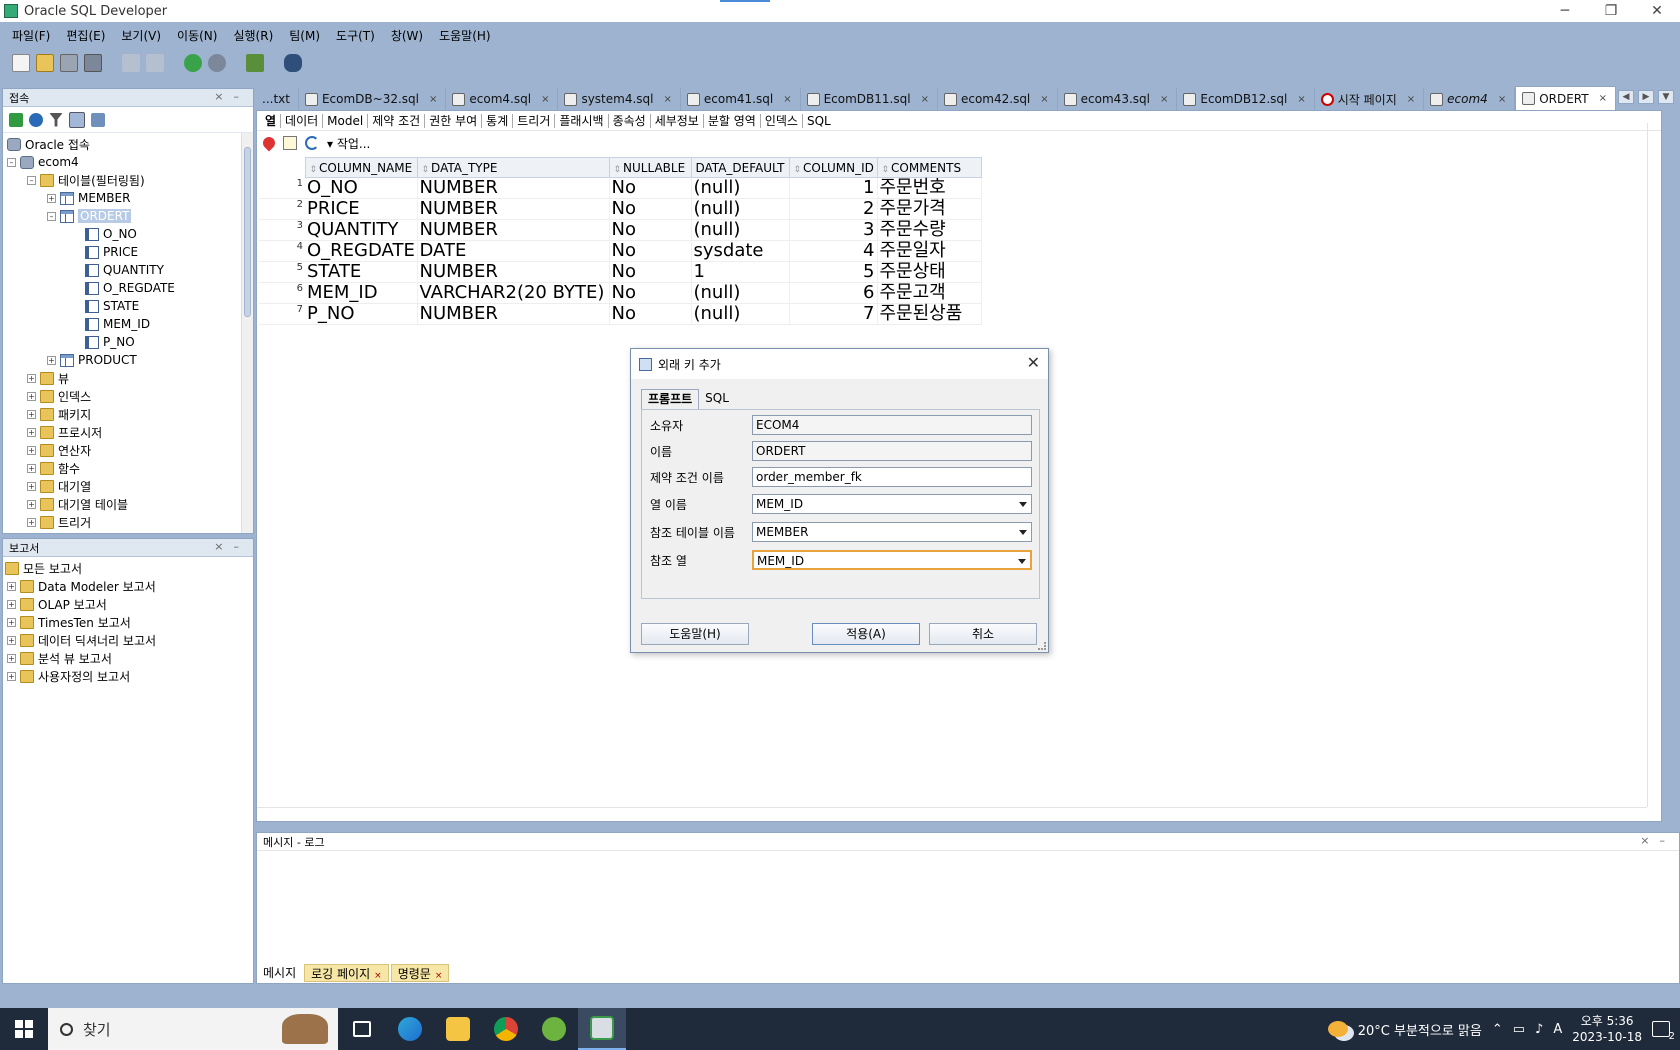 The image size is (1680, 1050). I want to click on subtab-model: Model, so click(346, 120).